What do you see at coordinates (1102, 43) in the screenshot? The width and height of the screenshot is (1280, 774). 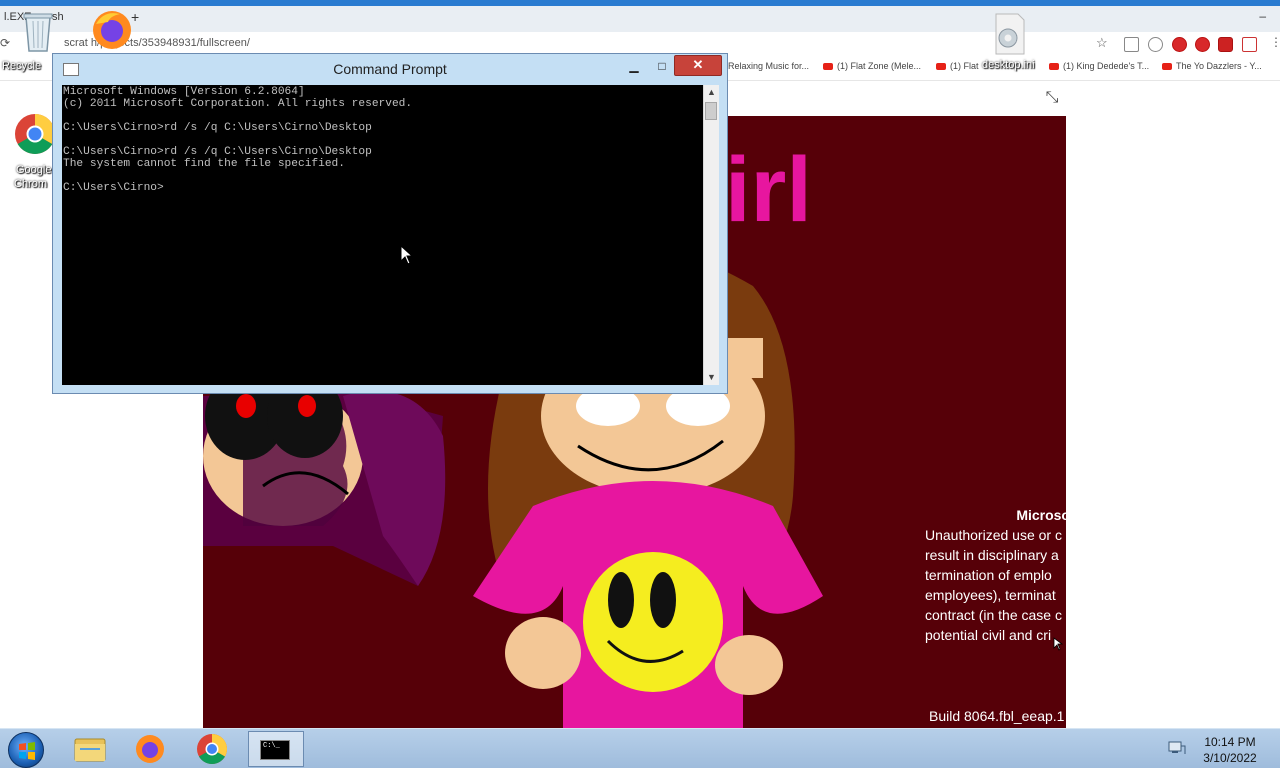 I see `bookmark-star-icon: ☆` at bounding box center [1102, 43].